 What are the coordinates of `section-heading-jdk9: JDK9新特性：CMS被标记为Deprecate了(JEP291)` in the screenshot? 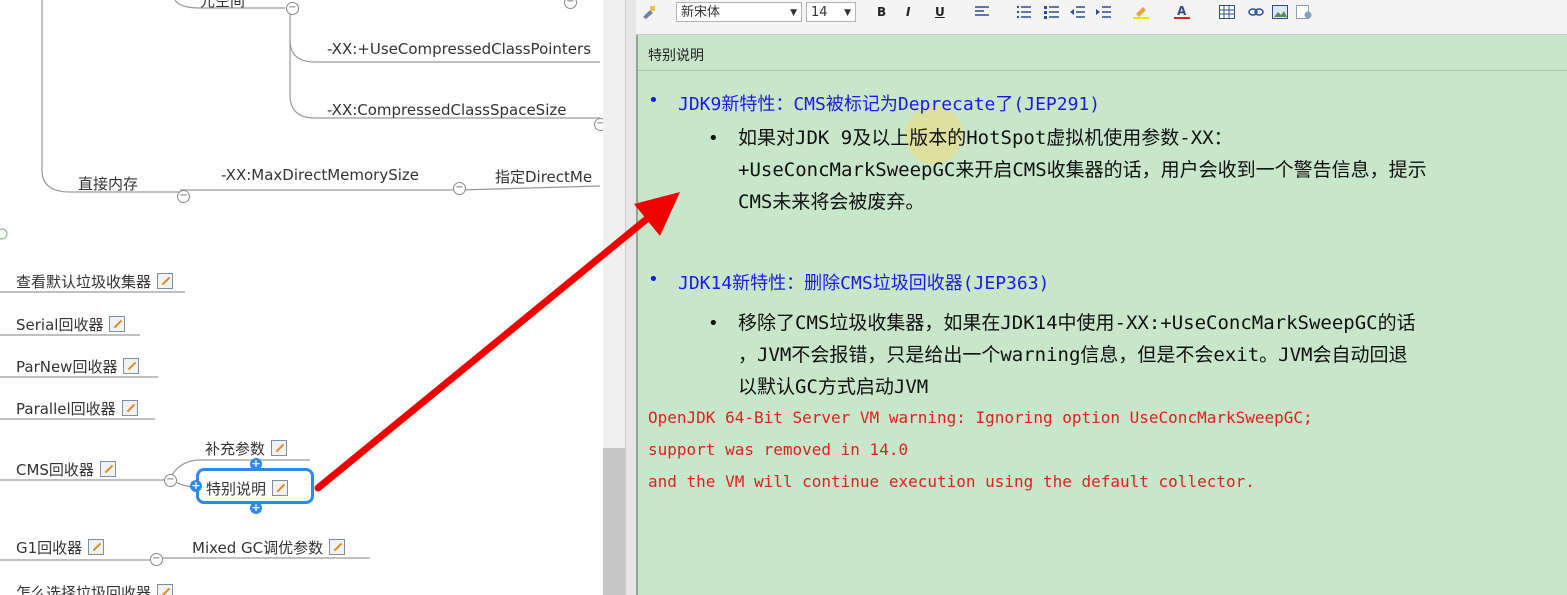 It's located at (874, 103).